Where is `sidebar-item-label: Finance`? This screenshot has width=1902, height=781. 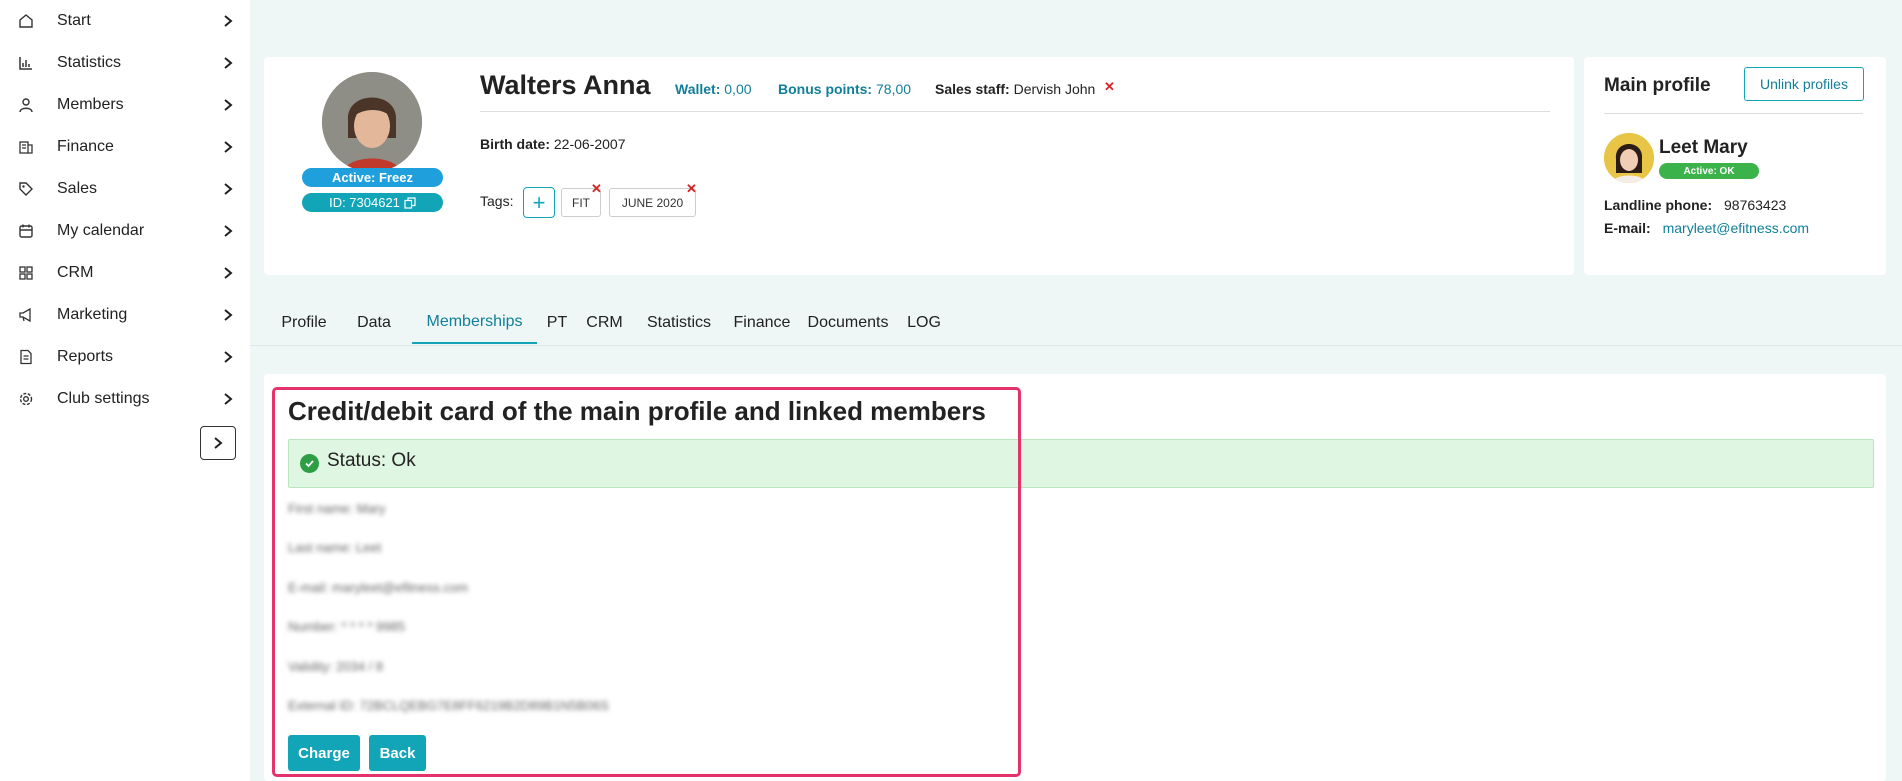 sidebar-item-label: Finance is located at coordinates (85, 146).